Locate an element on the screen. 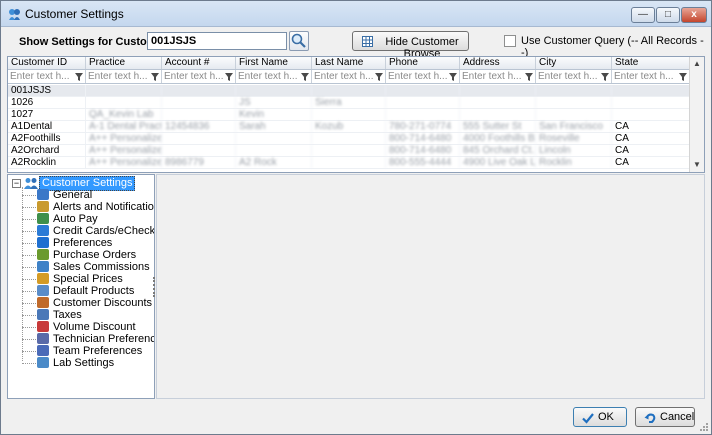 Image resolution: width=712 pixels, height=435 pixels. table-cell: 1027 is located at coordinates (47, 114).